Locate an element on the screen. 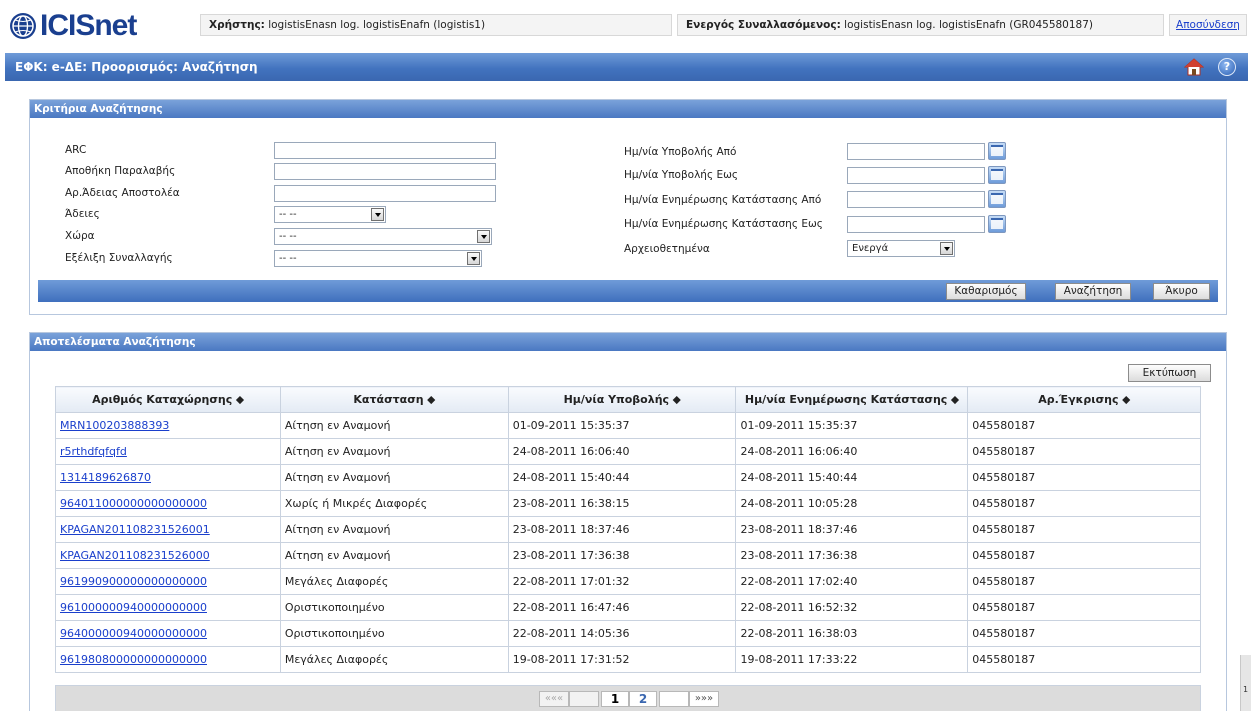 Image resolution: width=1251 pixels, height=711 pixels. pager-last-button: »»» is located at coordinates (704, 699).